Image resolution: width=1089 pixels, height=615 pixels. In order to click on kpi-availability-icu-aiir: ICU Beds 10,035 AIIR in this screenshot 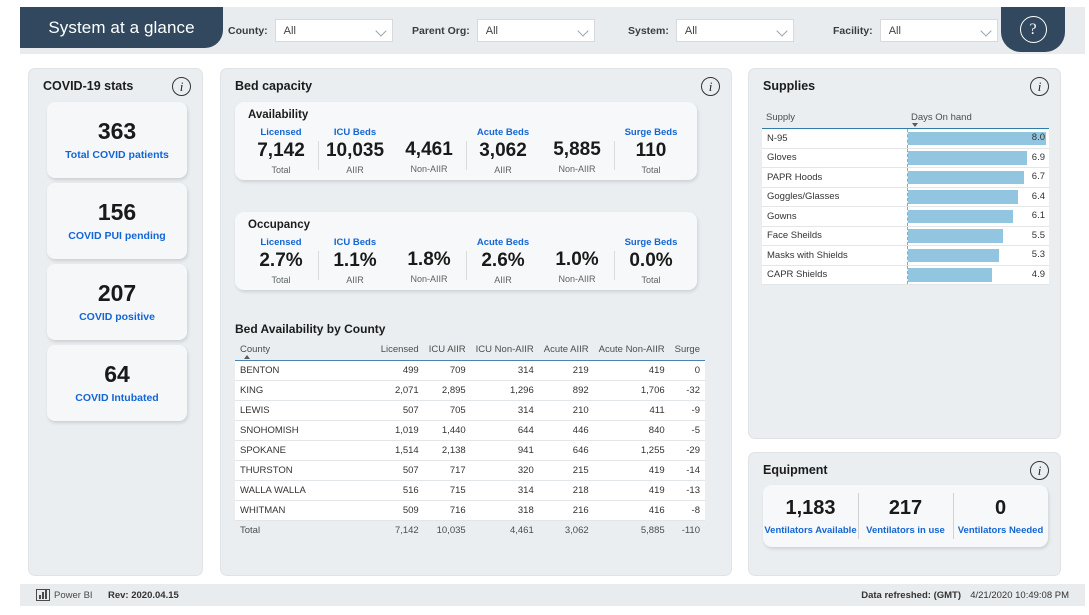, I will do `click(355, 151)`.